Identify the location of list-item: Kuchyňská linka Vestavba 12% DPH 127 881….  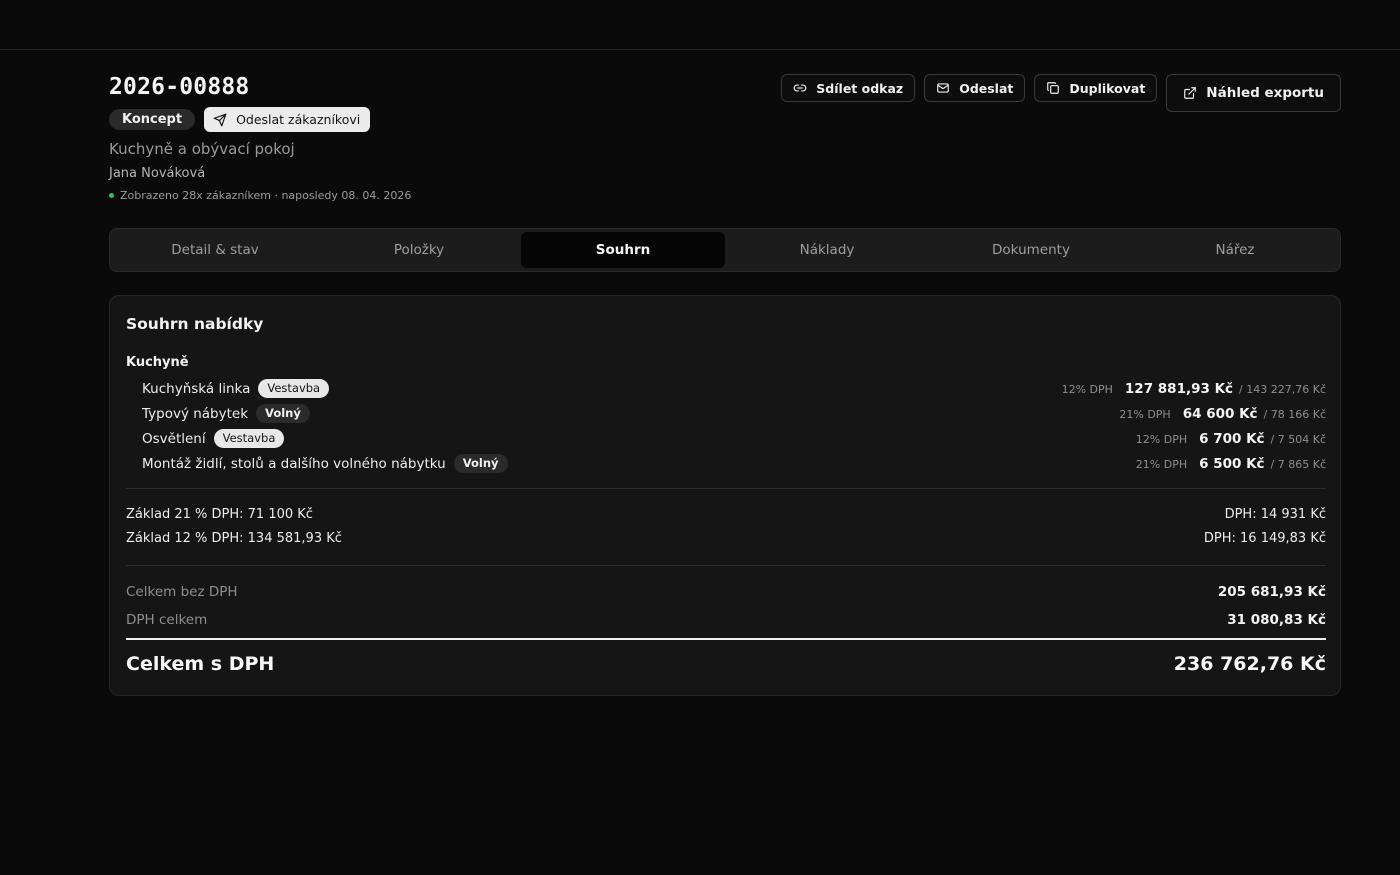
(726, 388).